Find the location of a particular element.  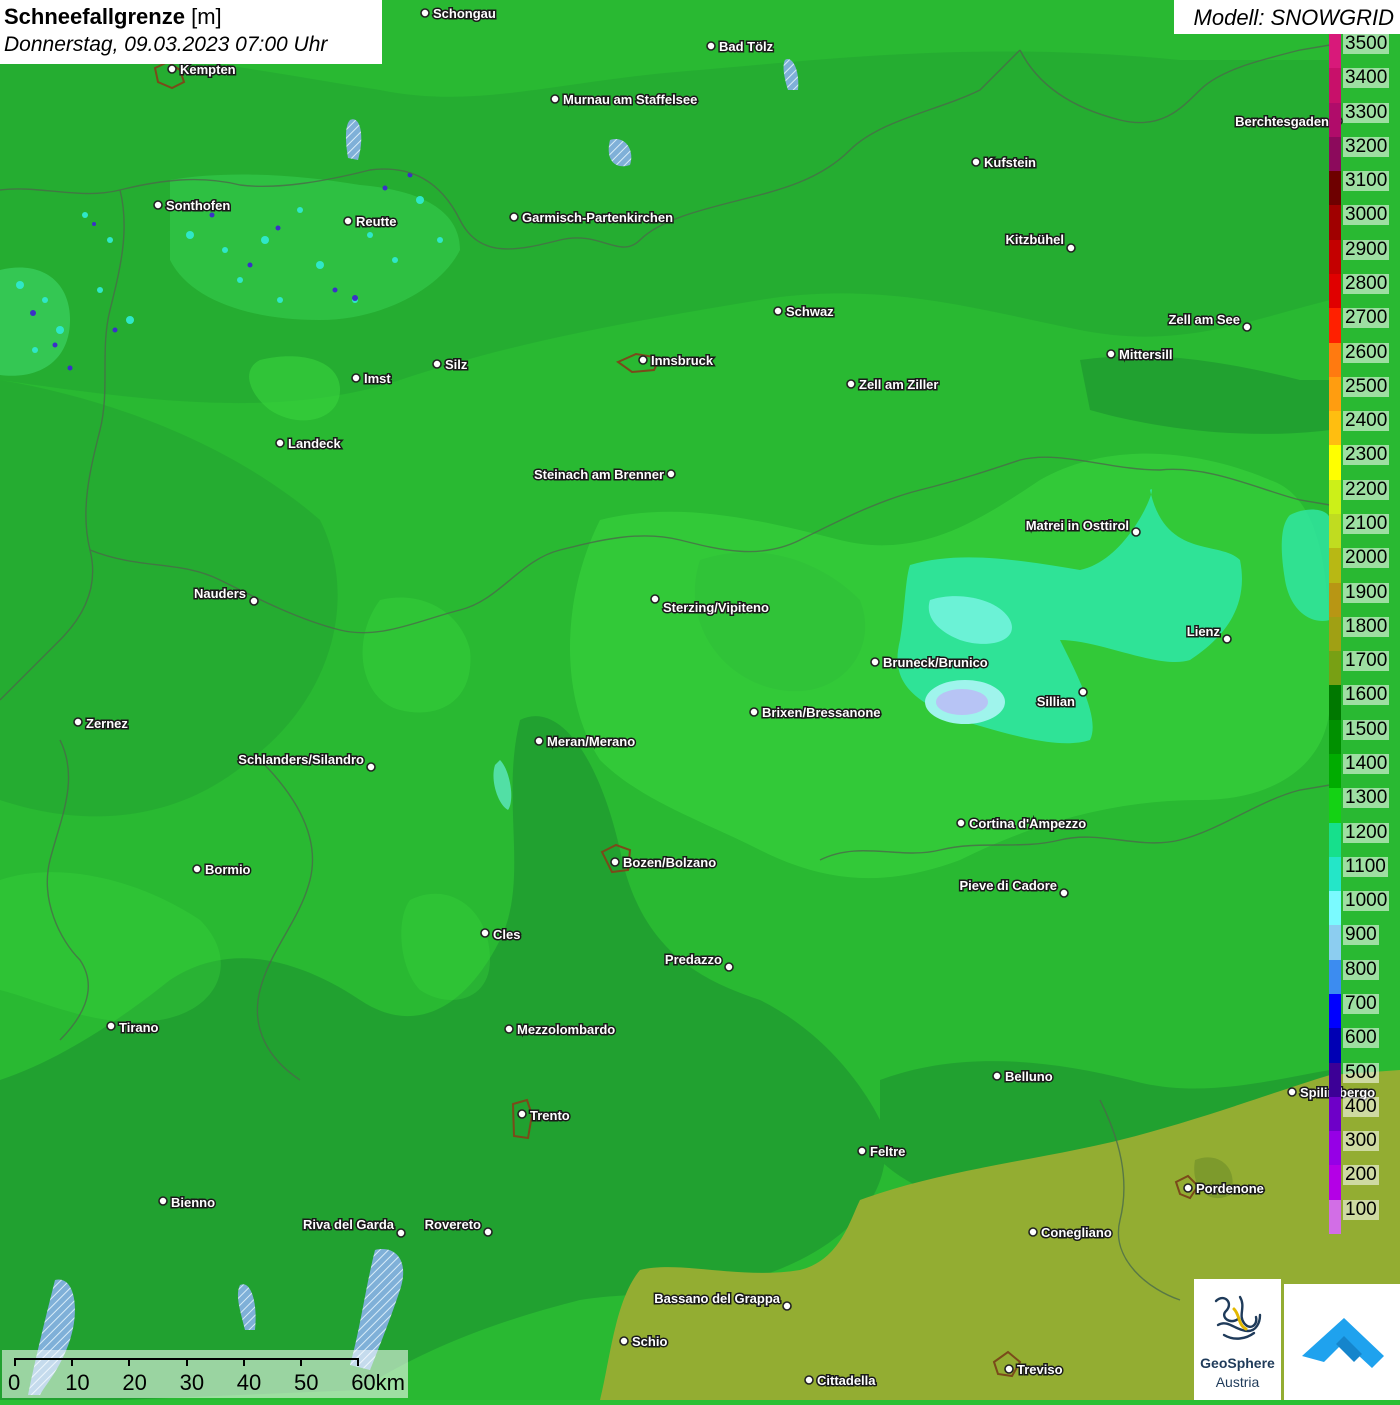

city-conegliano: Conegliano is located at coordinates (1070, 1233).